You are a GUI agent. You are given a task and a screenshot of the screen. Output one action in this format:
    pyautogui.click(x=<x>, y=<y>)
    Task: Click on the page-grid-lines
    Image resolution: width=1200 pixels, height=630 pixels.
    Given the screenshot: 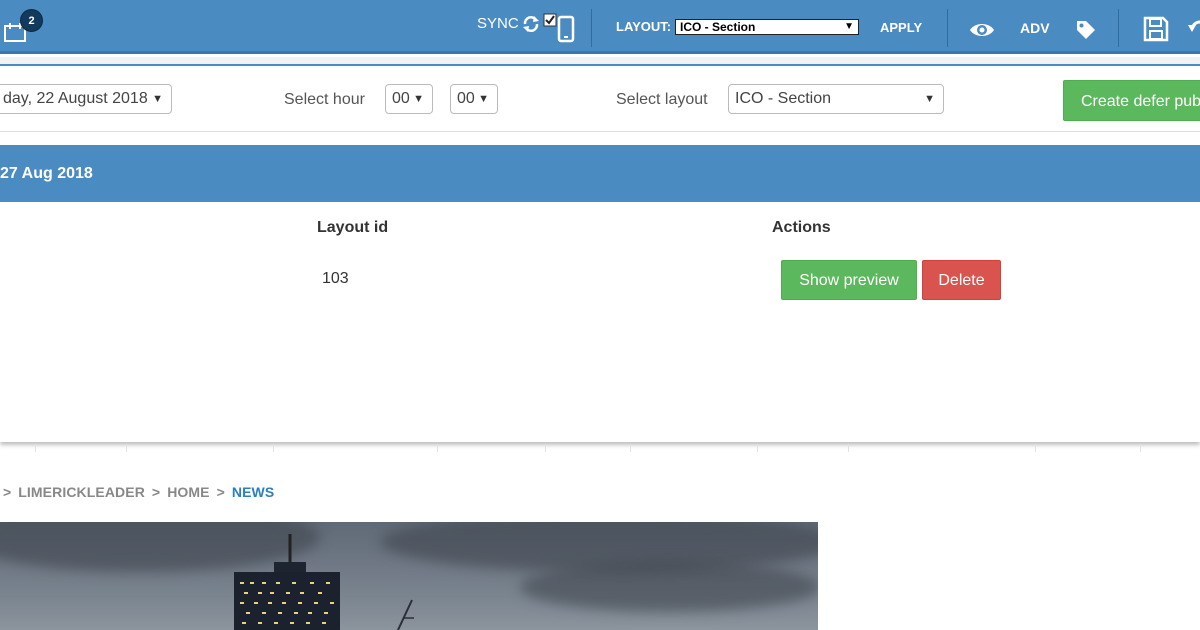 What is the action you would take?
    pyautogui.click(x=600, y=448)
    